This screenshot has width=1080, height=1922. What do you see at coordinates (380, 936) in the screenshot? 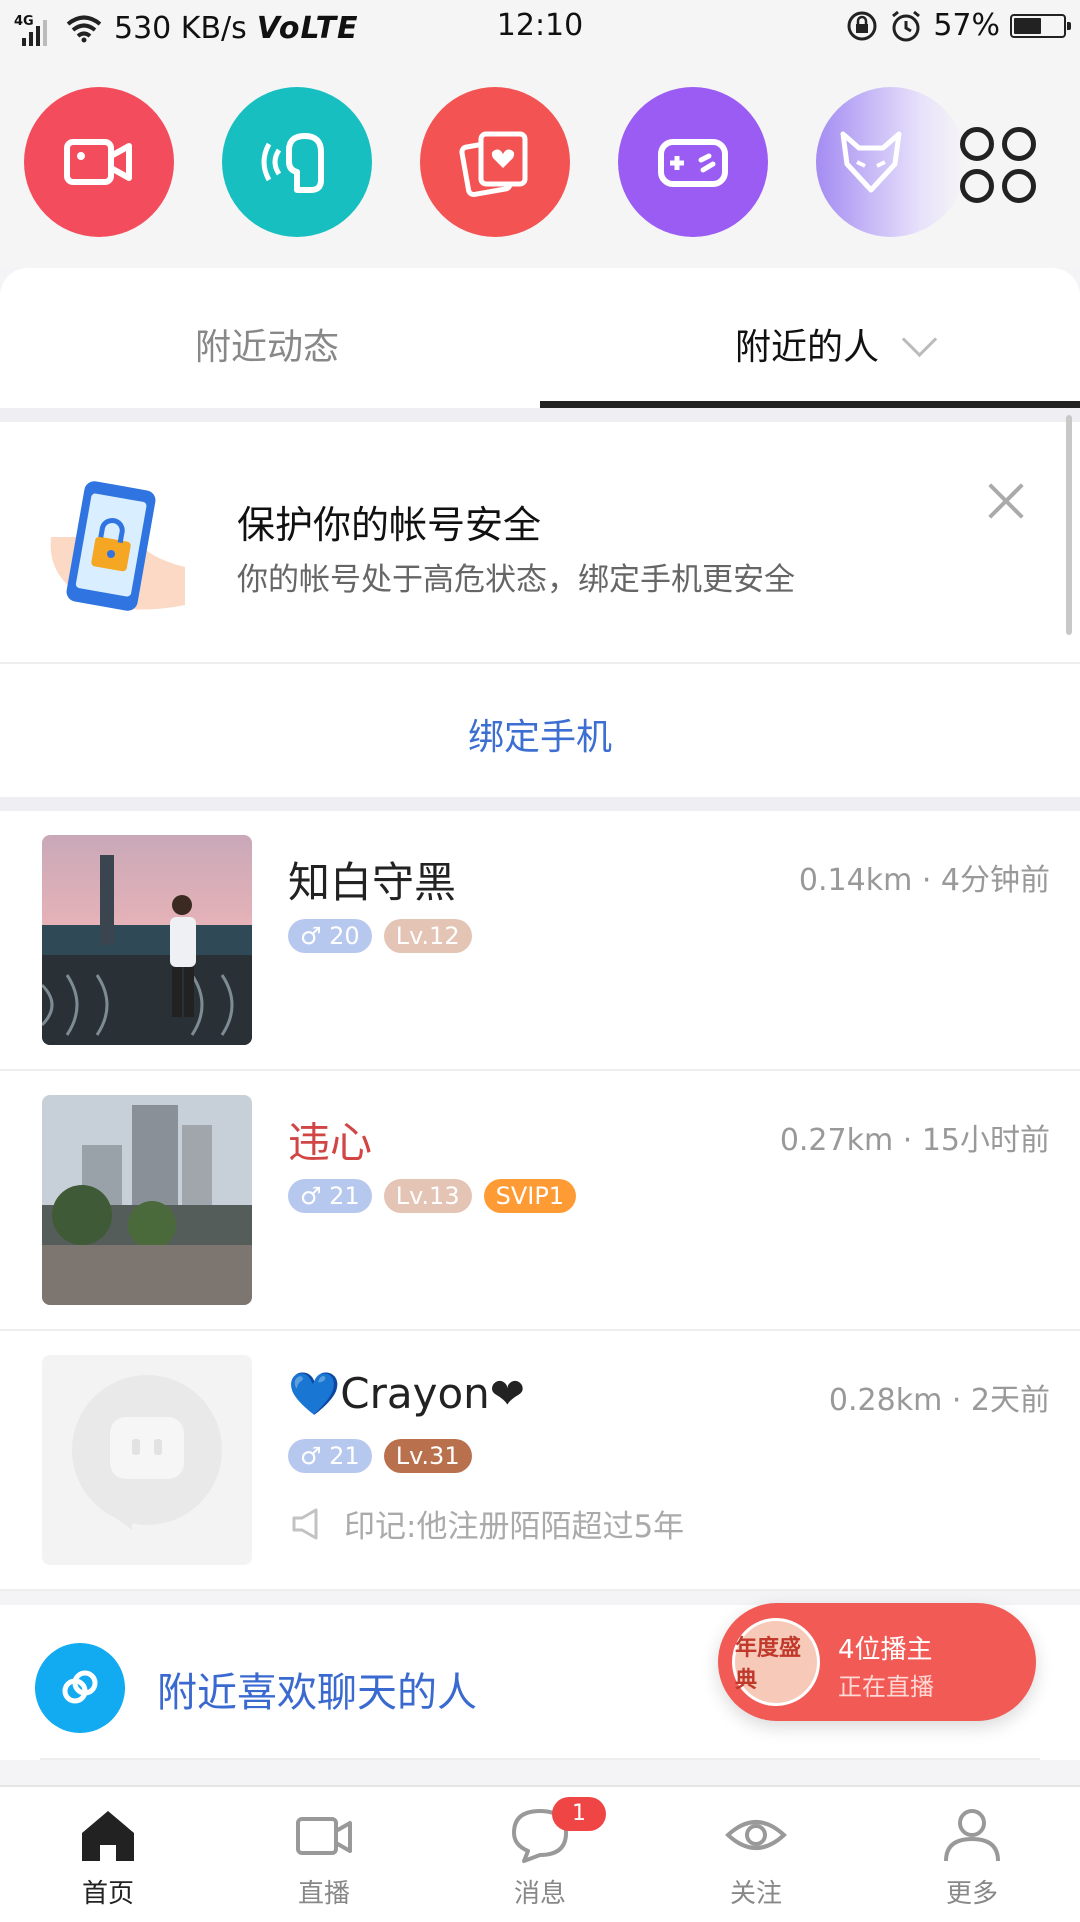
I see `user-badges: ♂ 20 Lv.12` at bounding box center [380, 936].